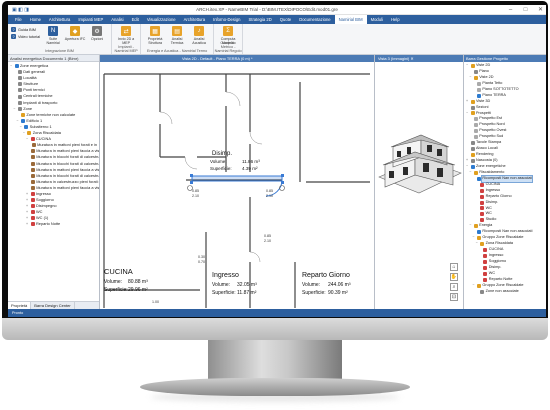 Image resolution: width=550 pixels, height=410 pixels. I want to click on room-reparto-giorno-surface-label: Superficie:, so click(314, 293).